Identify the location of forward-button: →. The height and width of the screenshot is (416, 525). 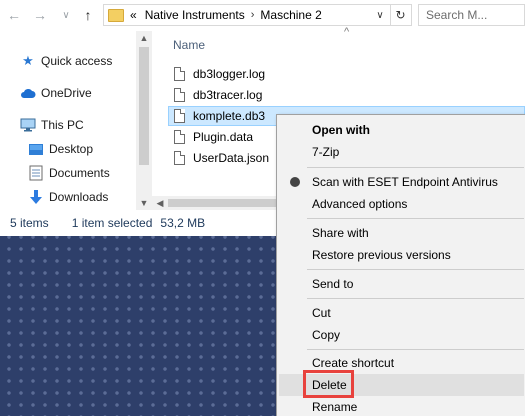
(40, 15).